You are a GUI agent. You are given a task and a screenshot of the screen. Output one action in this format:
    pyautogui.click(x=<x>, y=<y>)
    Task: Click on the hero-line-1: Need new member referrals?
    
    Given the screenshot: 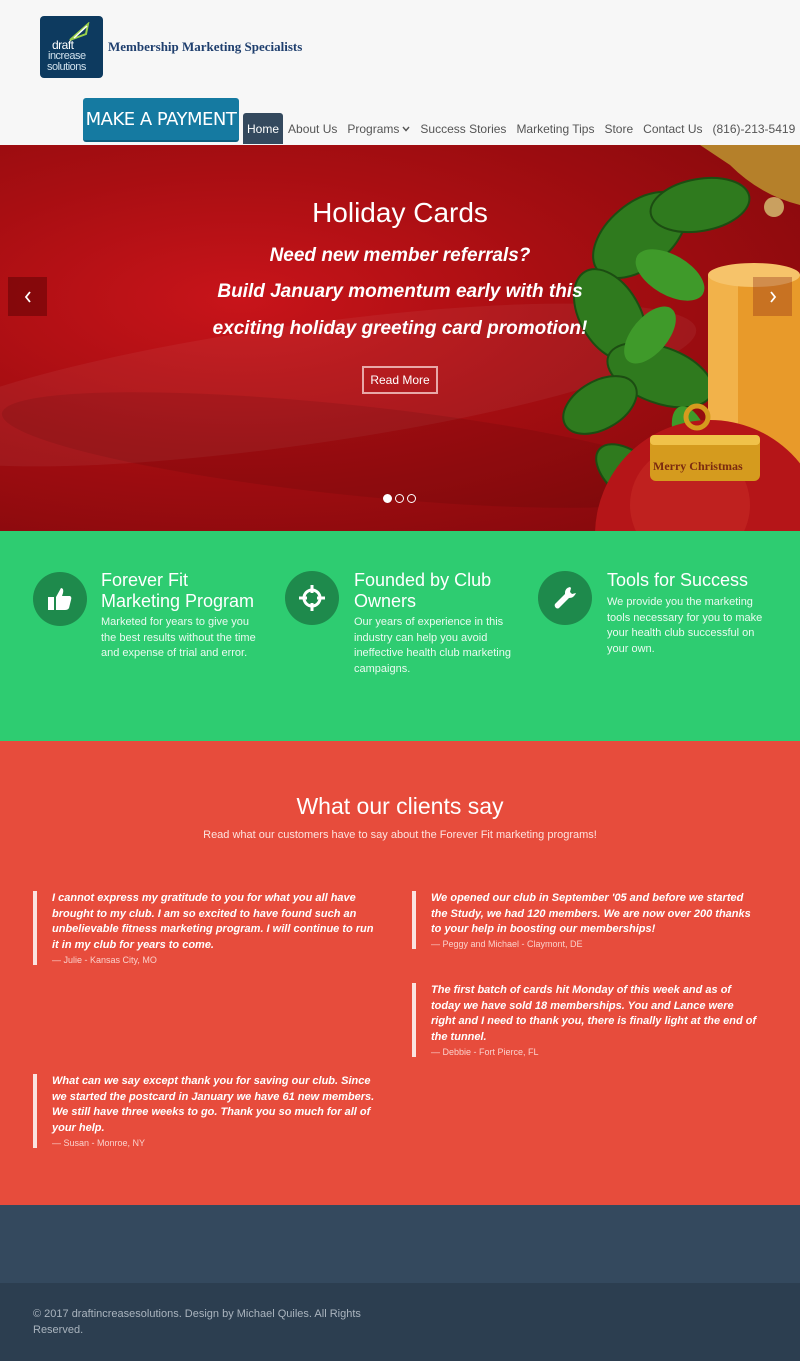 What is the action you would take?
    pyautogui.click(x=400, y=255)
    